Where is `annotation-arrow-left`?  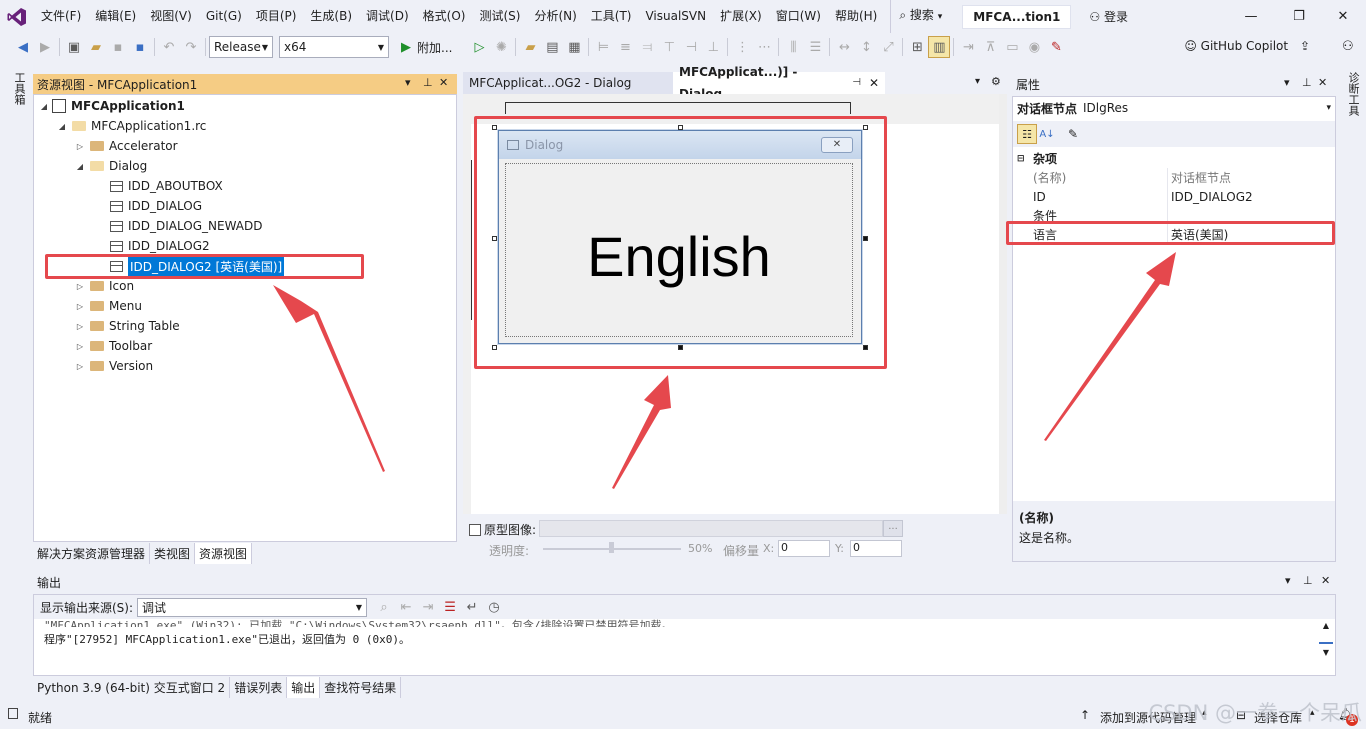
annotation-arrow-left is located at coordinates (329, 378).